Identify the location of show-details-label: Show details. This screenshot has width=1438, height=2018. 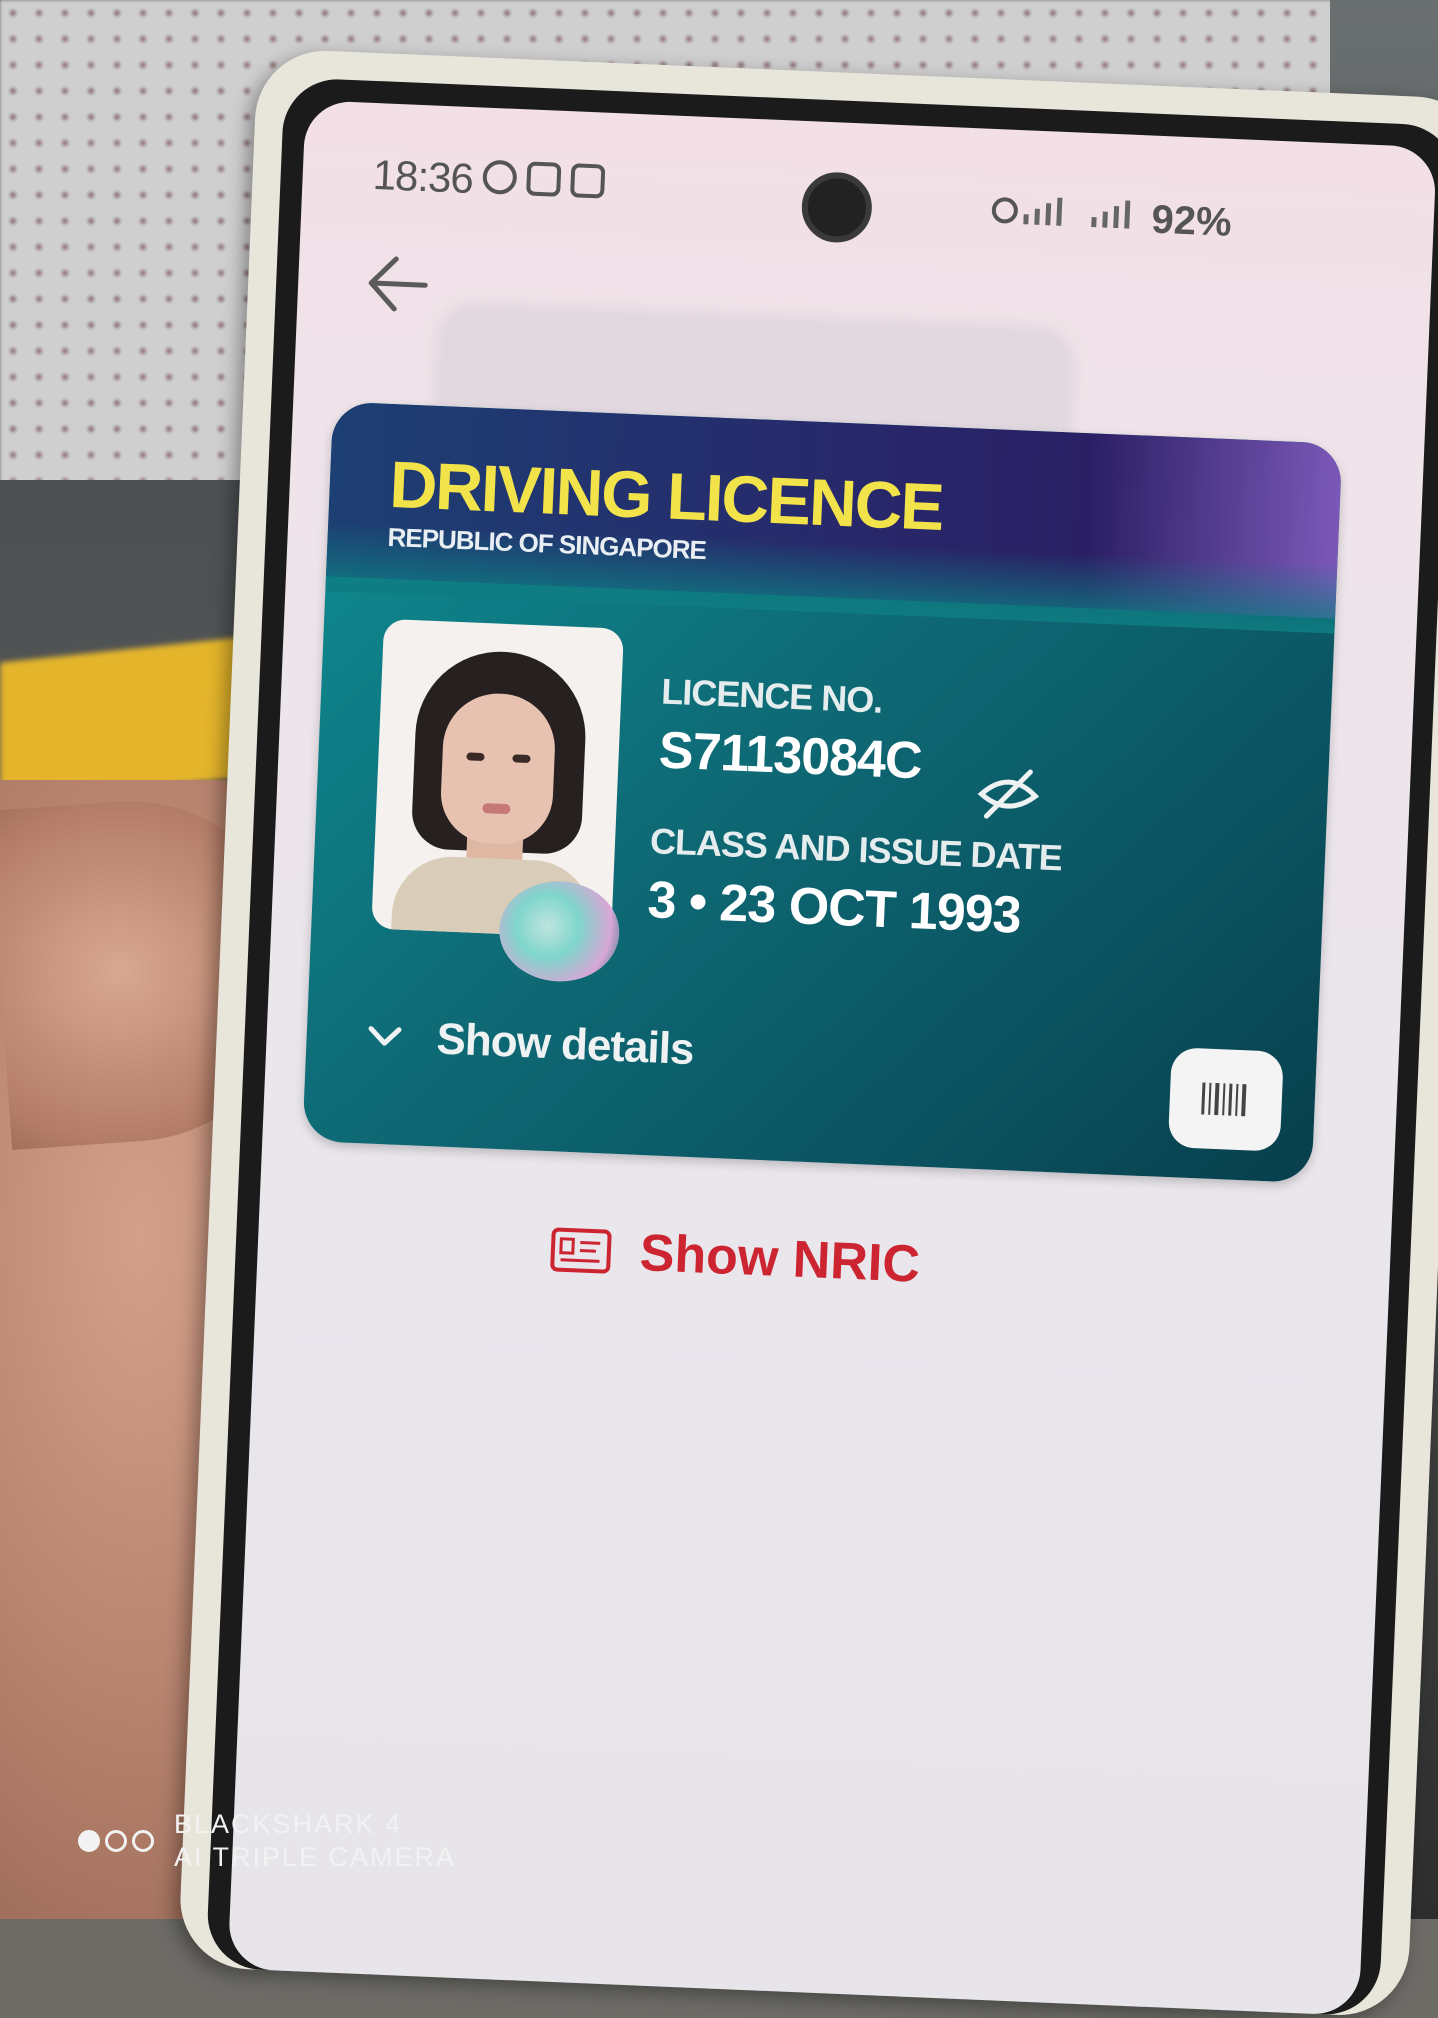
(565, 1044).